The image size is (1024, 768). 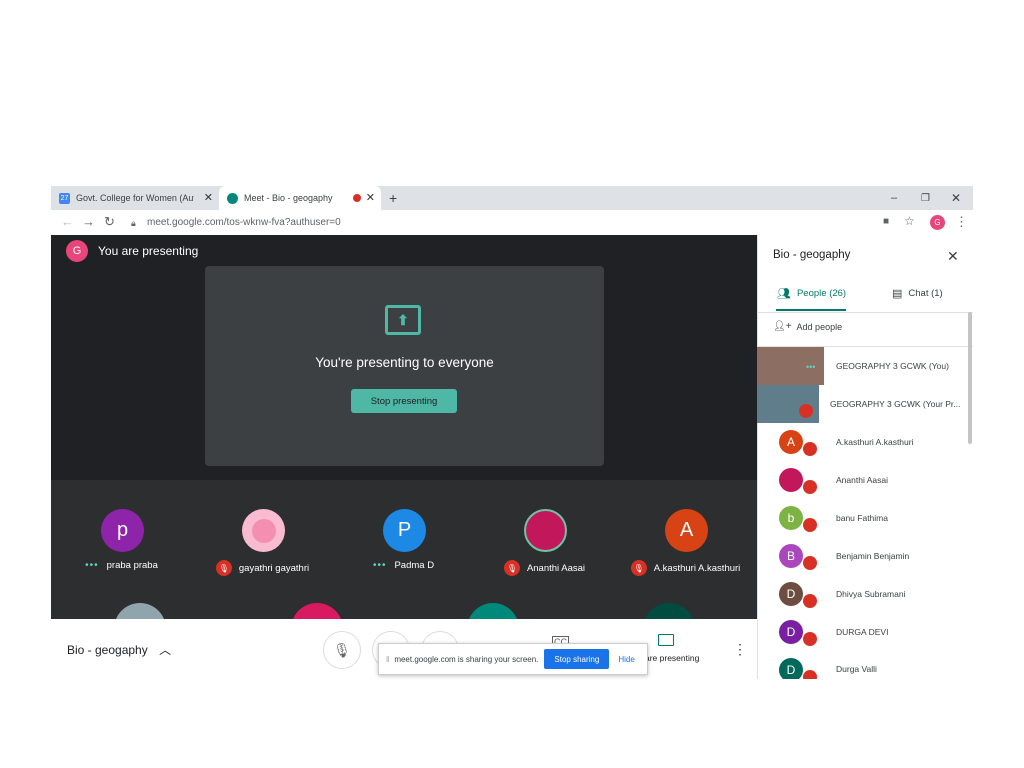 What do you see at coordinates (685, 549) in the screenshot?
I see `participant-tile: A 🎙︎ A.kasthuri A.kasthuri` at bounding box center [685, 549].